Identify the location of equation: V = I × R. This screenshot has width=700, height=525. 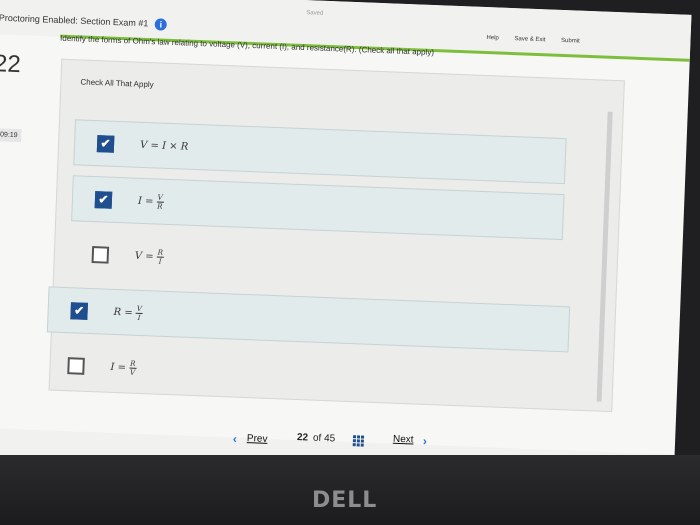
(164, 146).